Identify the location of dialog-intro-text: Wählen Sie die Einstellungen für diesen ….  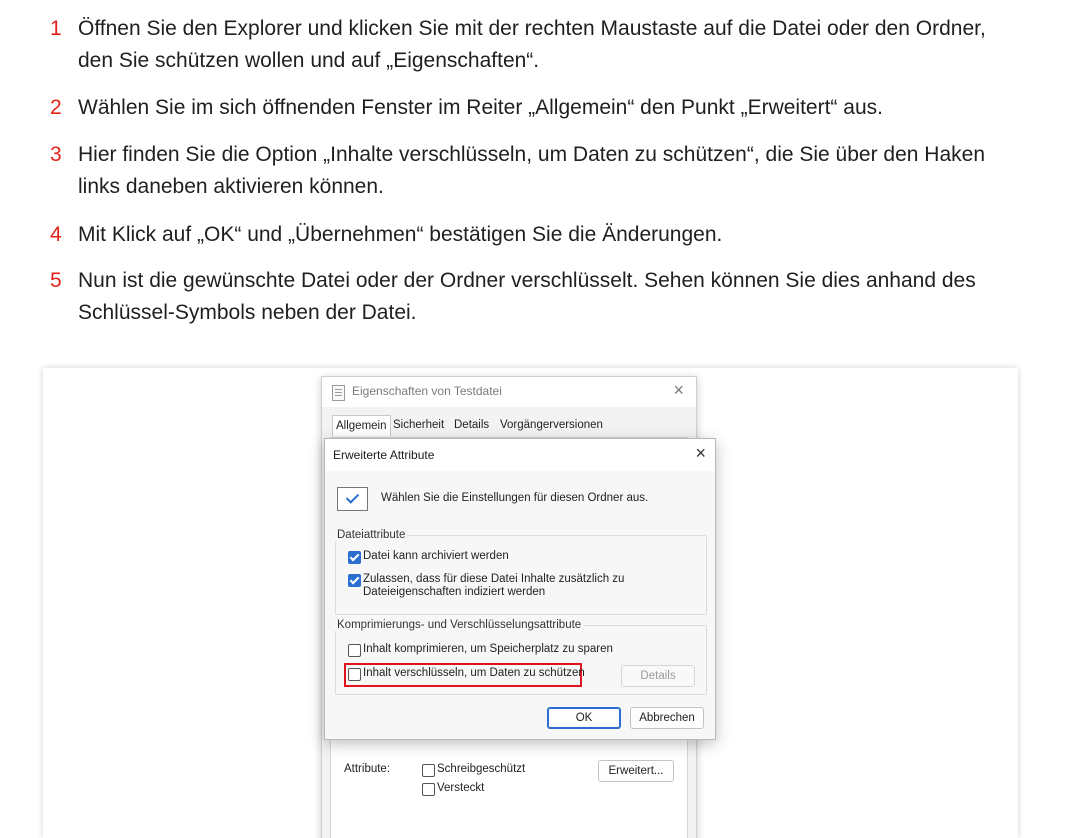
(515, 498).